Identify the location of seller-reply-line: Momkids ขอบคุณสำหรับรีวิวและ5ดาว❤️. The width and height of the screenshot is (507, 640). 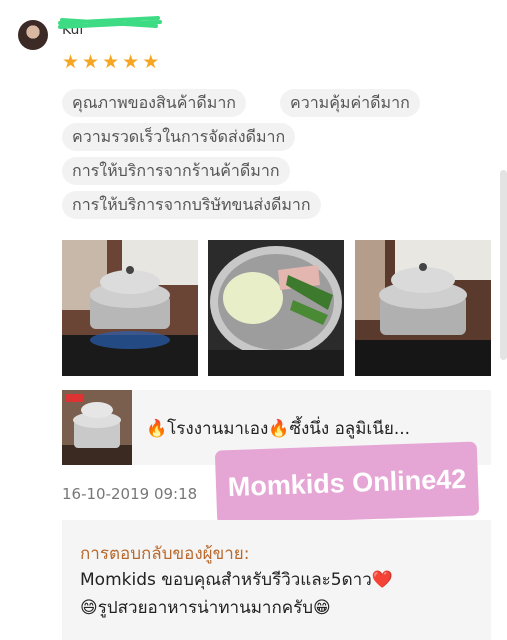
(236, 580).